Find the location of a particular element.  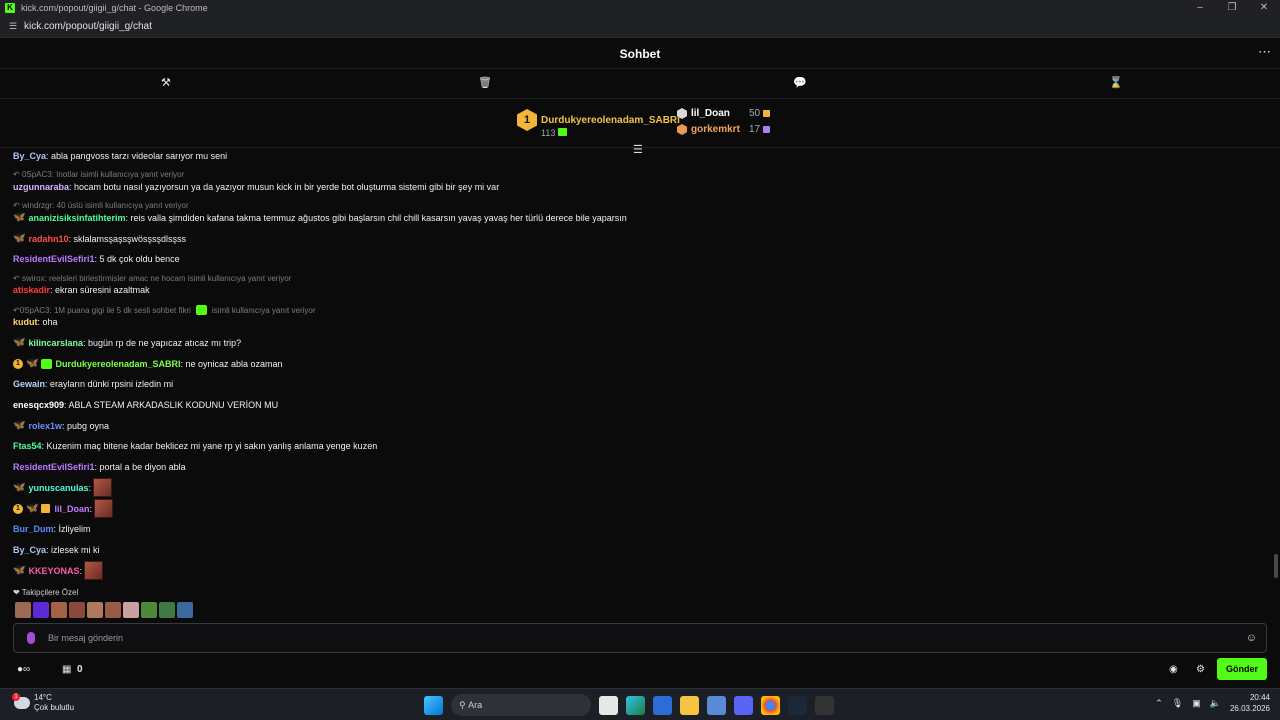

trash-icon: 🗑 is located at coordinates (485, 82).